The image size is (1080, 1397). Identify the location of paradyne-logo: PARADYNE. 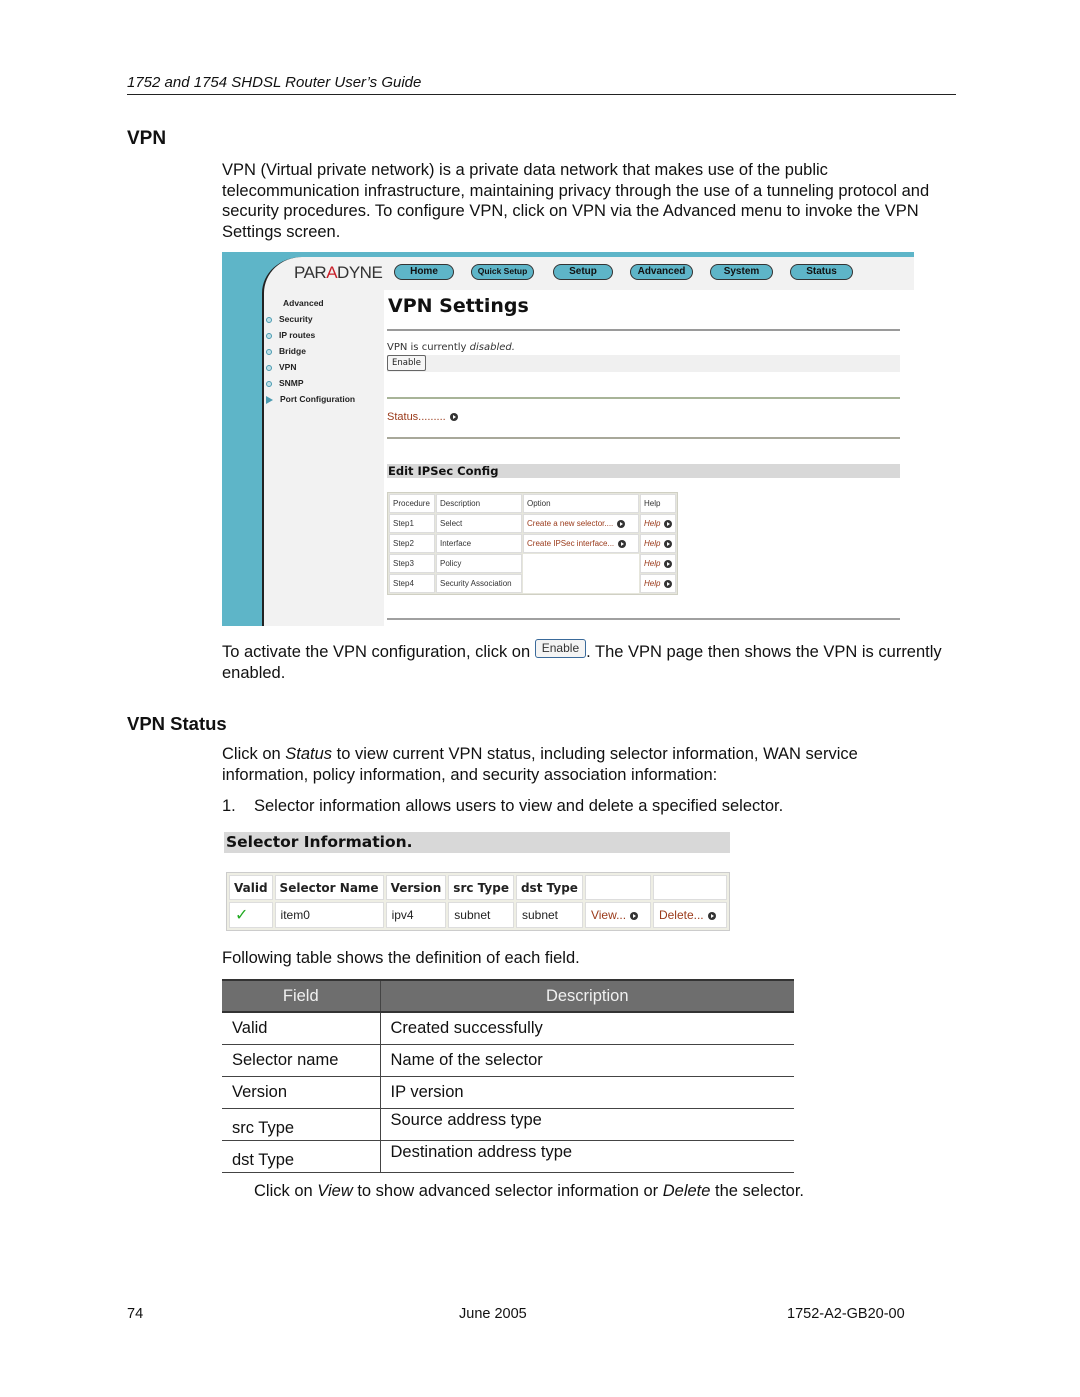
(338, 272).